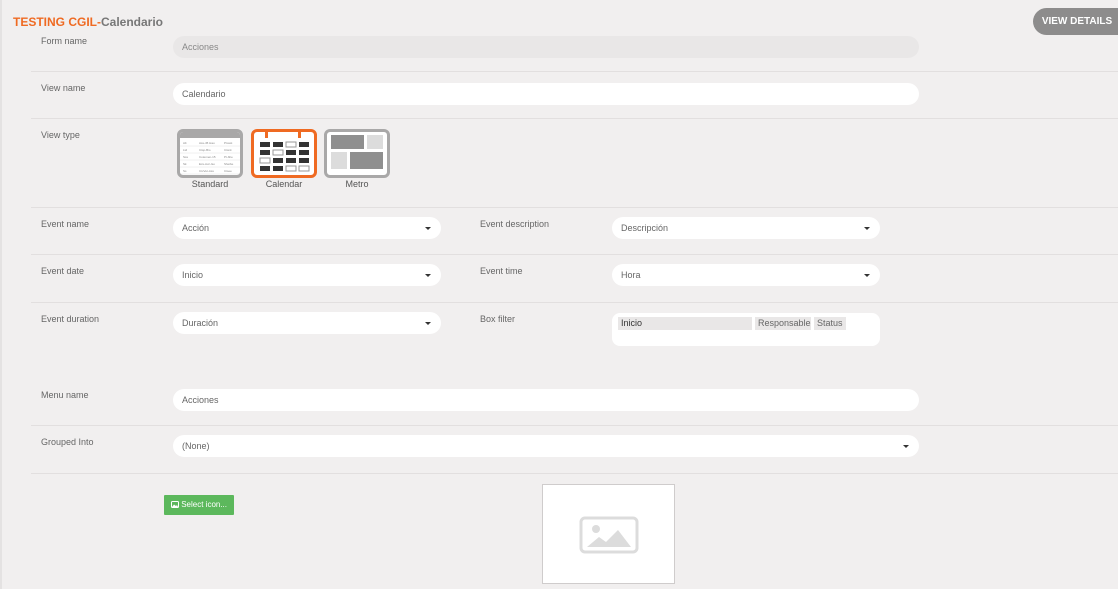  I want to click on standard-preview-cell: Ctsee, so click(228, 171).